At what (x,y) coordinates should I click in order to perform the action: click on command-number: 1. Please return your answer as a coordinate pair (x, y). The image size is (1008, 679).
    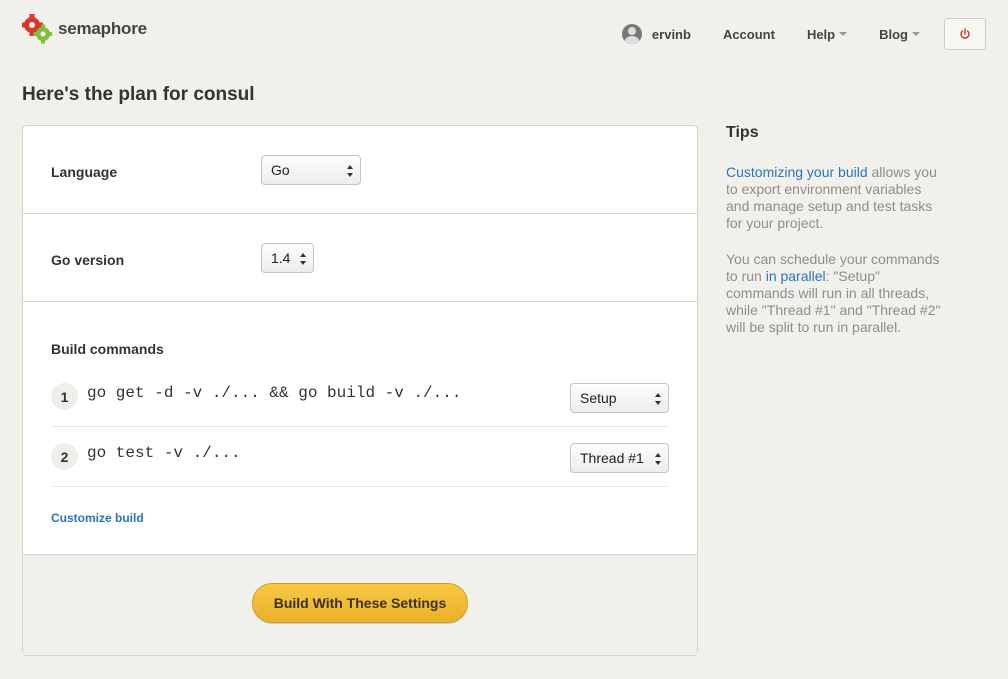
    Looking at the image, I should click on (64, 396).